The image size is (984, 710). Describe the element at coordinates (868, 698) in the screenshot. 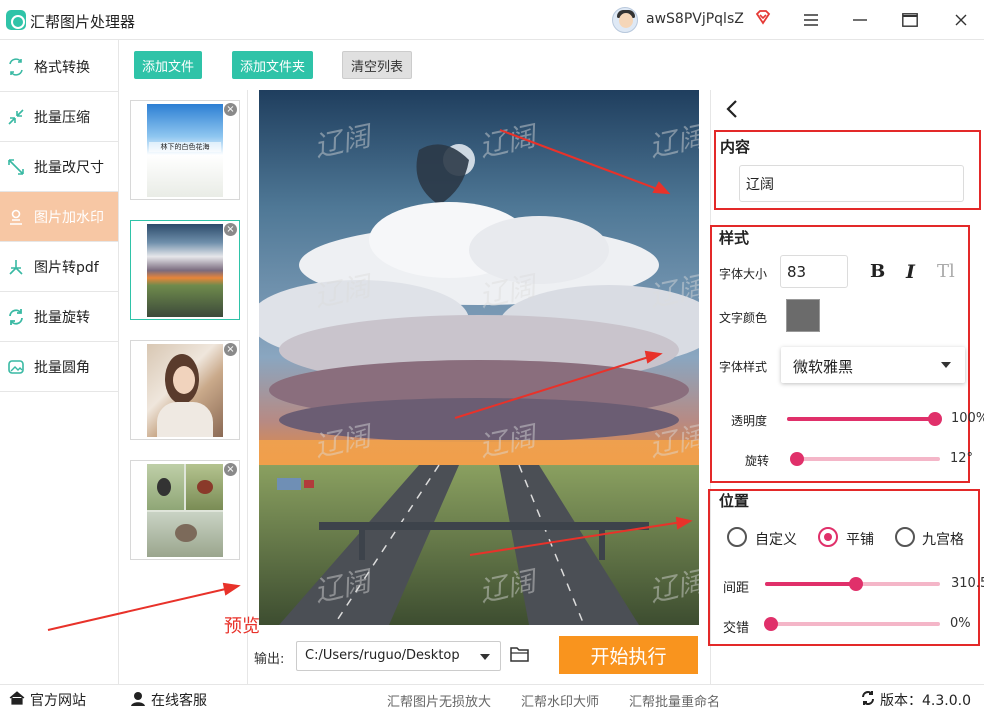

I see `refresh-icon` at that location.